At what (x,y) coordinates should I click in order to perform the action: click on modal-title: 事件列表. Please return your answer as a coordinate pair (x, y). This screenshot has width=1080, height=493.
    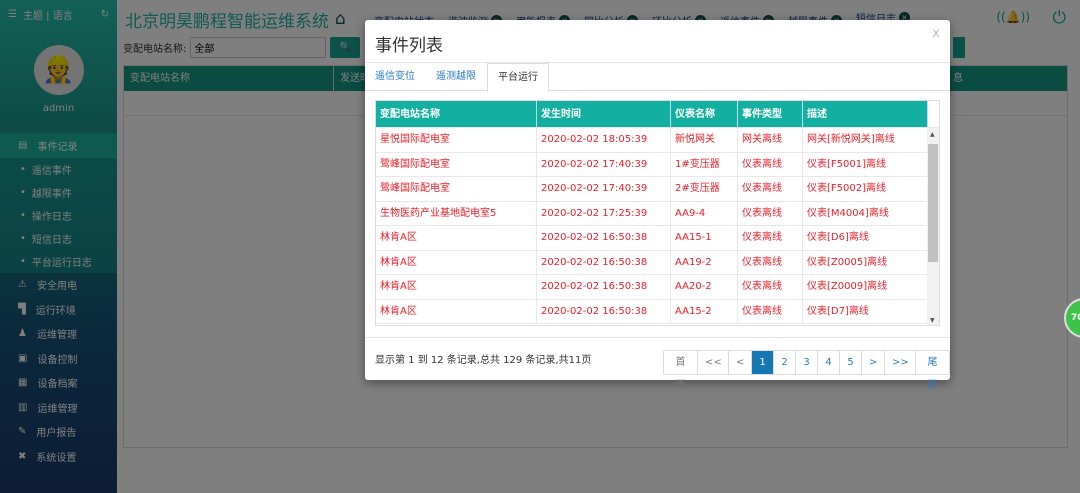
    Looking at the image, I should click on (409, 46).